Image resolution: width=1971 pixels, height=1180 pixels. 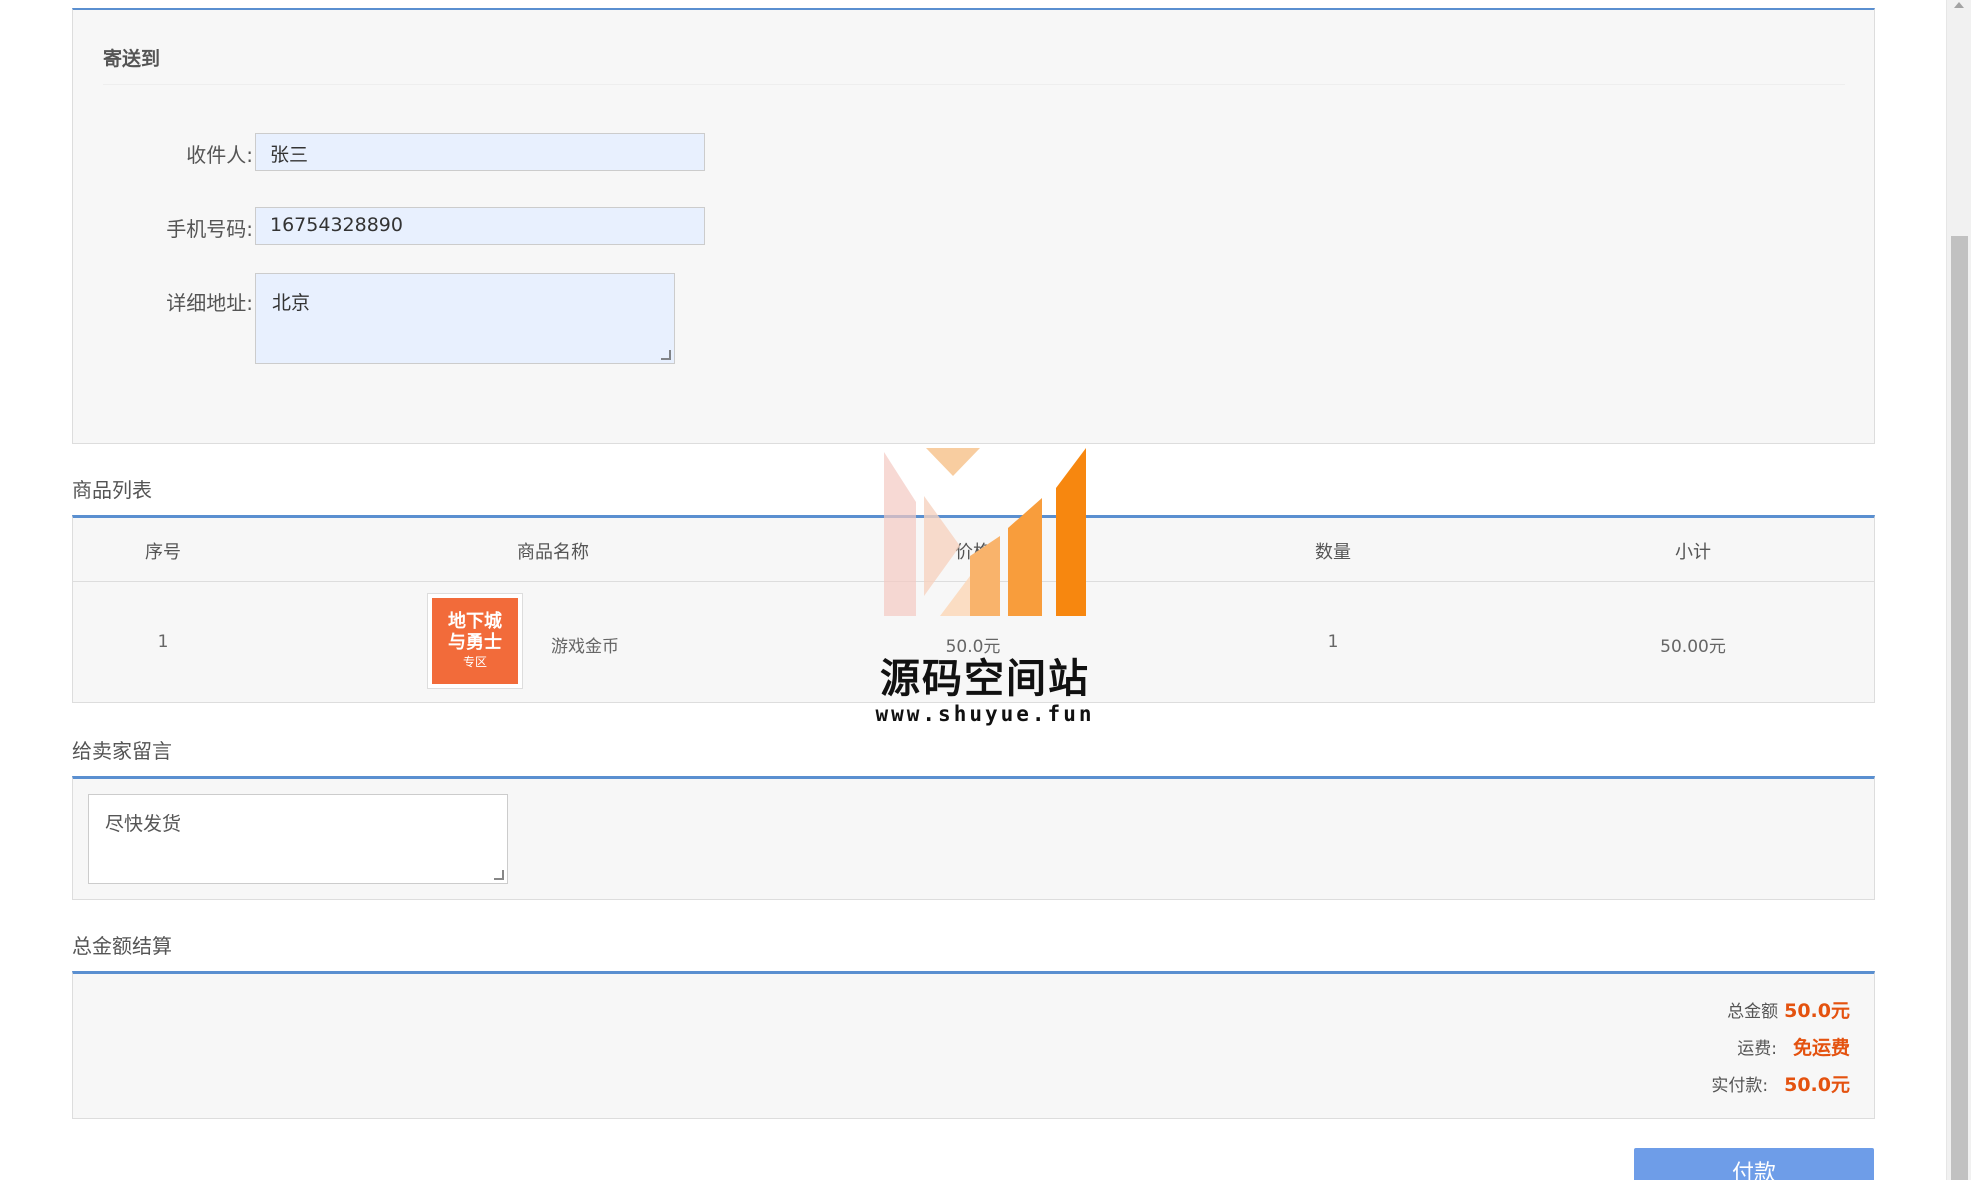 I want to click on message-value: 尽快发货, so click(x=143, y=824).